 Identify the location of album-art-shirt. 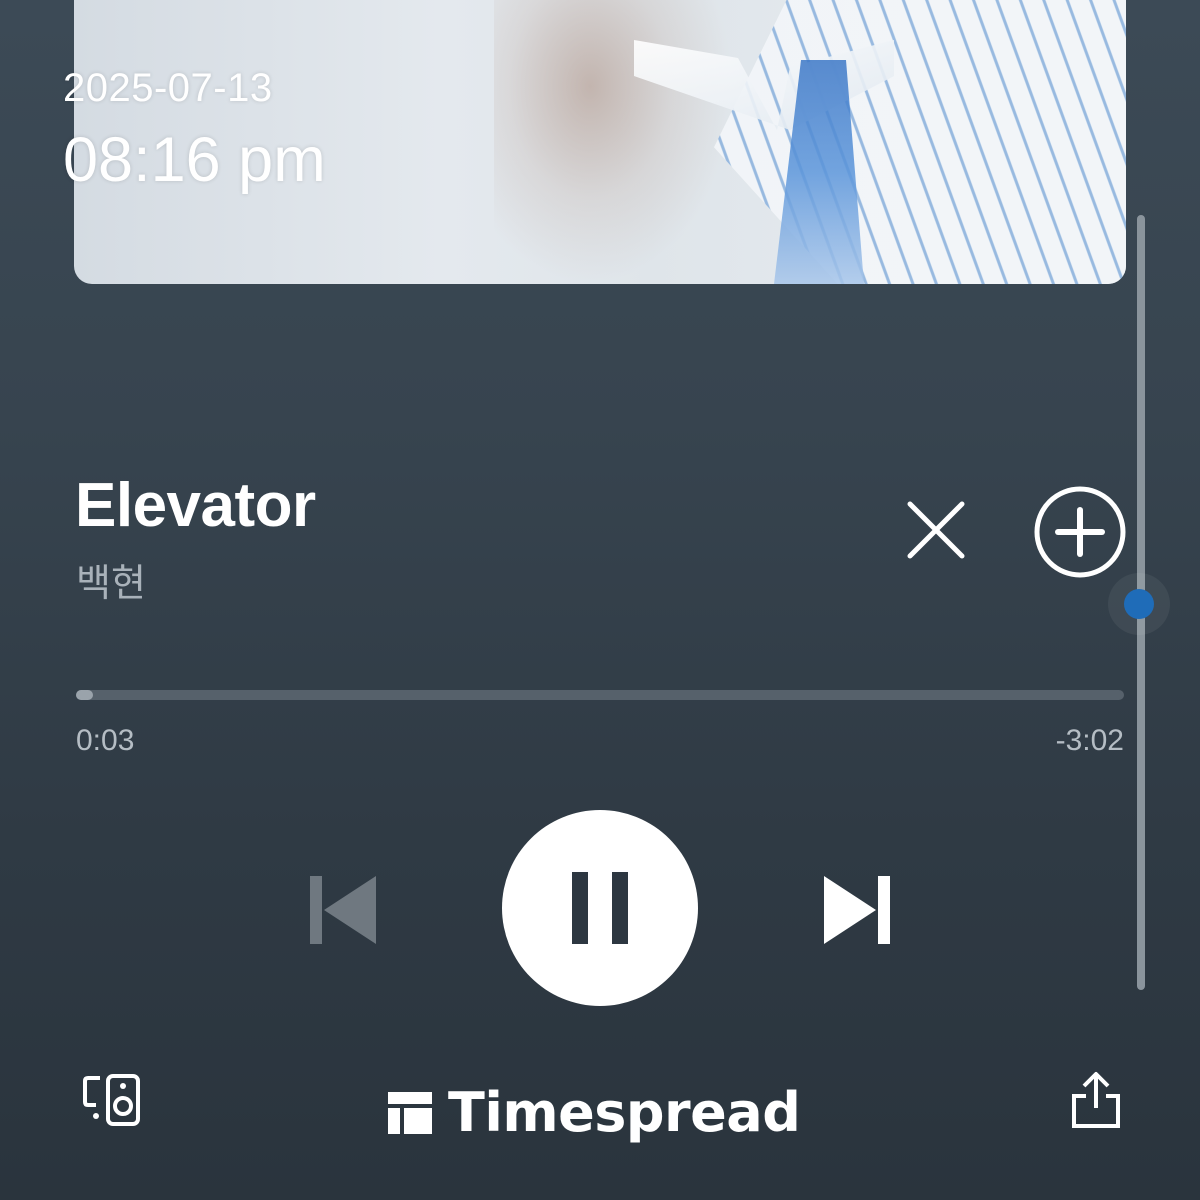
(920, 142).